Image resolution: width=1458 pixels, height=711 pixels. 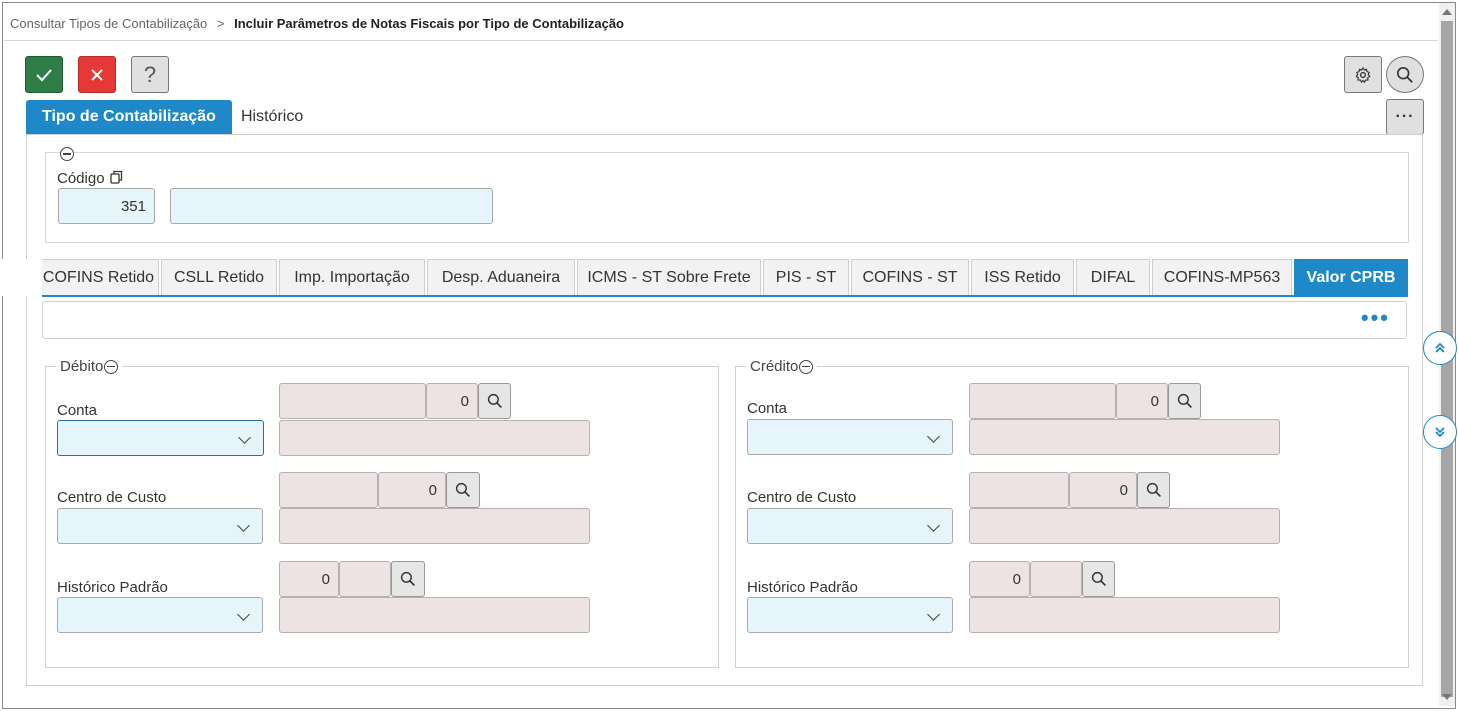 I want to click on debito-conta-lookup-button, so click(x=494, y=401).